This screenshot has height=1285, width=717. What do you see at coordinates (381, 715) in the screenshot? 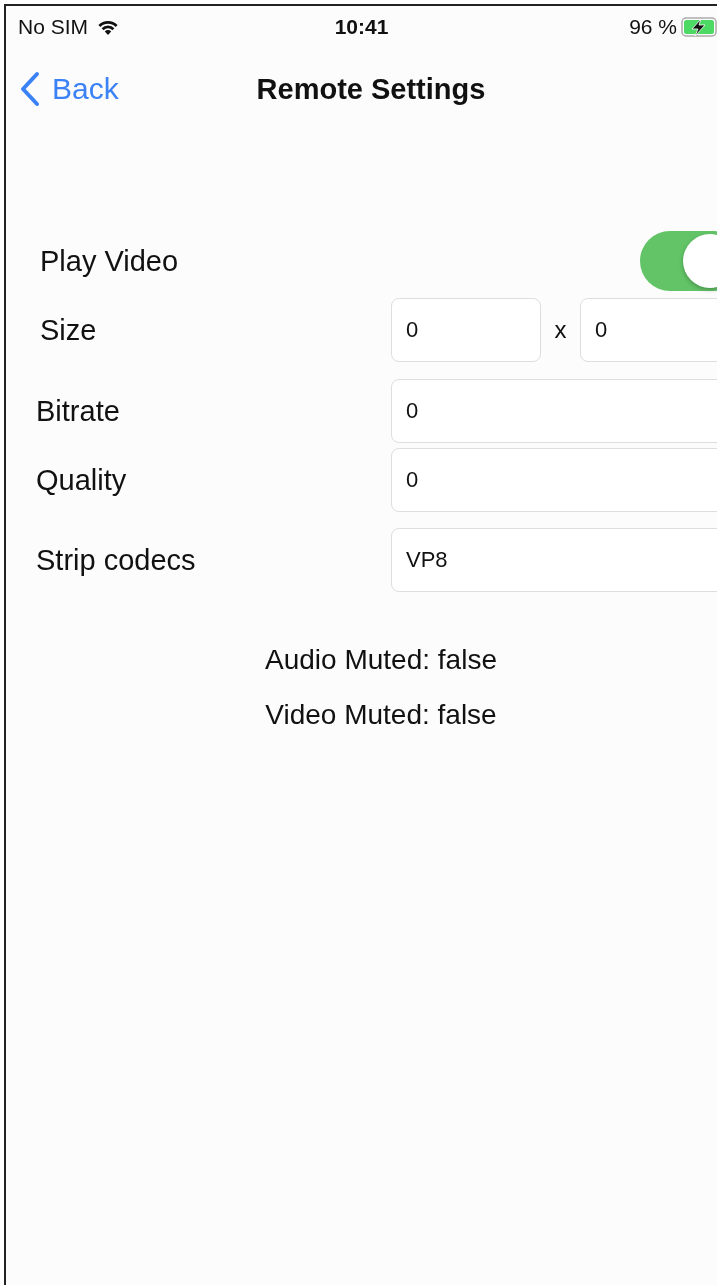
I see `status-text: Video Muted: false` at bounding box center [381, 715].